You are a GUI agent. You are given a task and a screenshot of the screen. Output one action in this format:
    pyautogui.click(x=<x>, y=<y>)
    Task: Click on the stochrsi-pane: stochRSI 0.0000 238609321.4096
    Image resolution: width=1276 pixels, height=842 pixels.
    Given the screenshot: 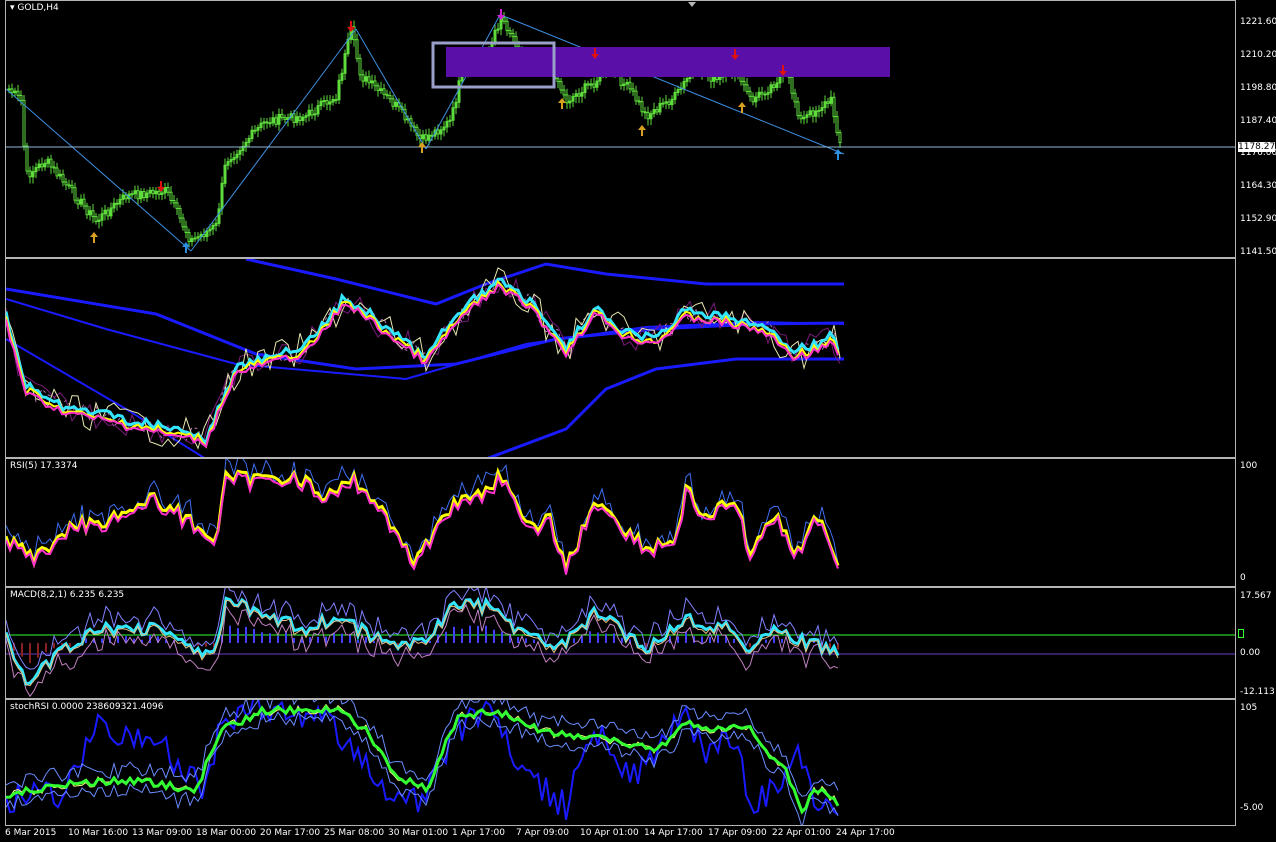 What is the action you would take?
    pyautogui.click(x=620, y=762)
    